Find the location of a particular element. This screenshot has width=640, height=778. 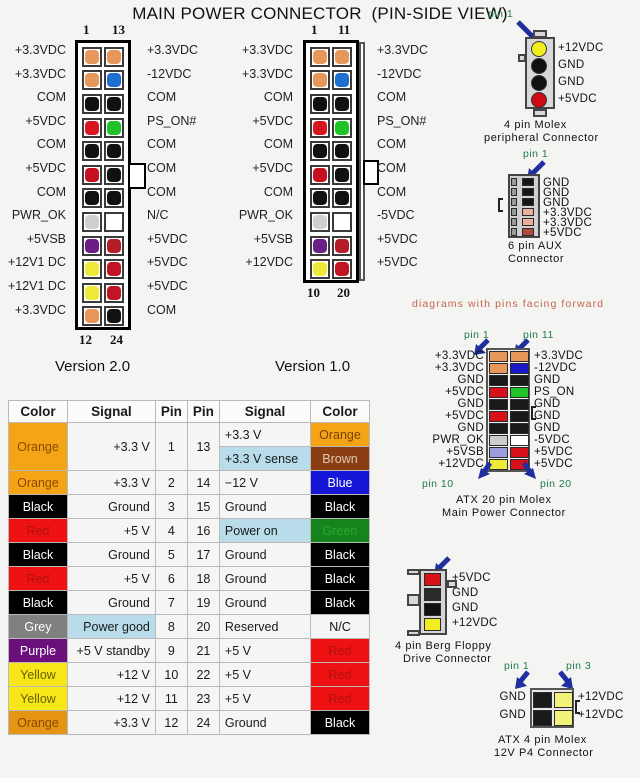

connector-v1-version-label: Version 1.0 is located at coordinates (313, 366).